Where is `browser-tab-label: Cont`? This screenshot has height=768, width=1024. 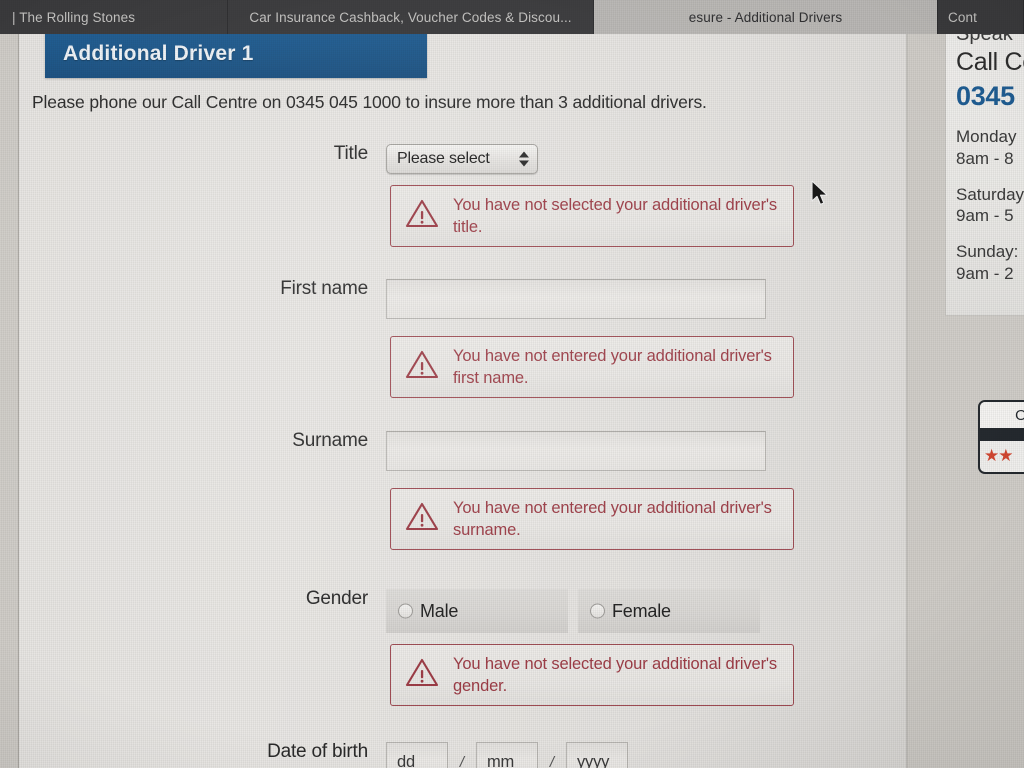 browser-tab-label: Cont is located at coordinates (962, 17).